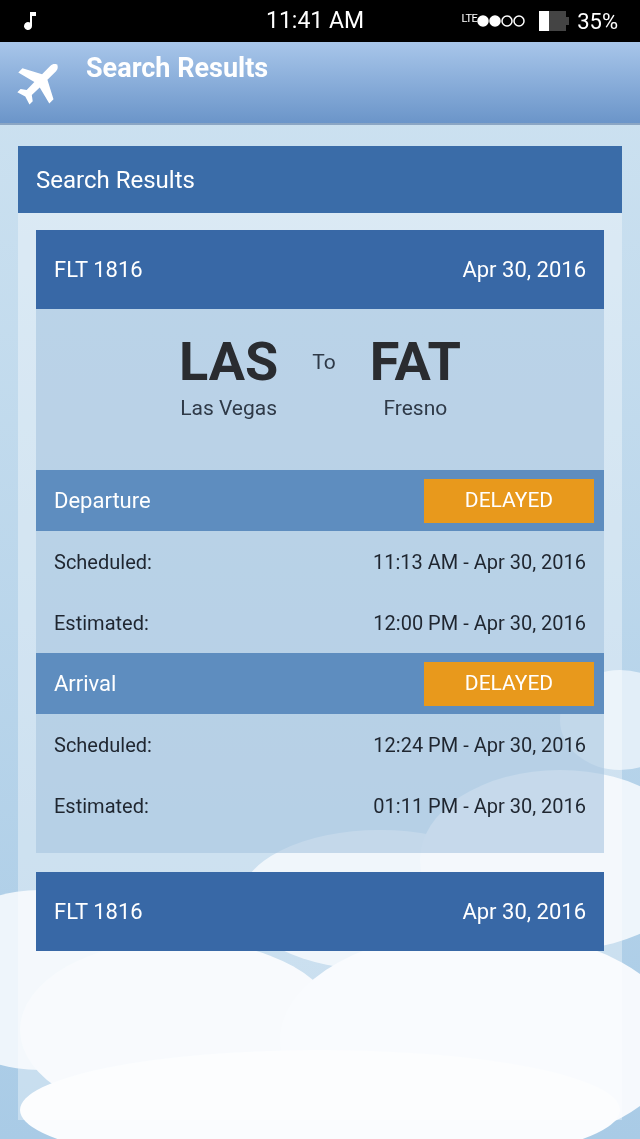  What do you see at coordinates (177, 68) in the screenshot?
I see `app-title: Search Results` at bounding box center [177, 68].